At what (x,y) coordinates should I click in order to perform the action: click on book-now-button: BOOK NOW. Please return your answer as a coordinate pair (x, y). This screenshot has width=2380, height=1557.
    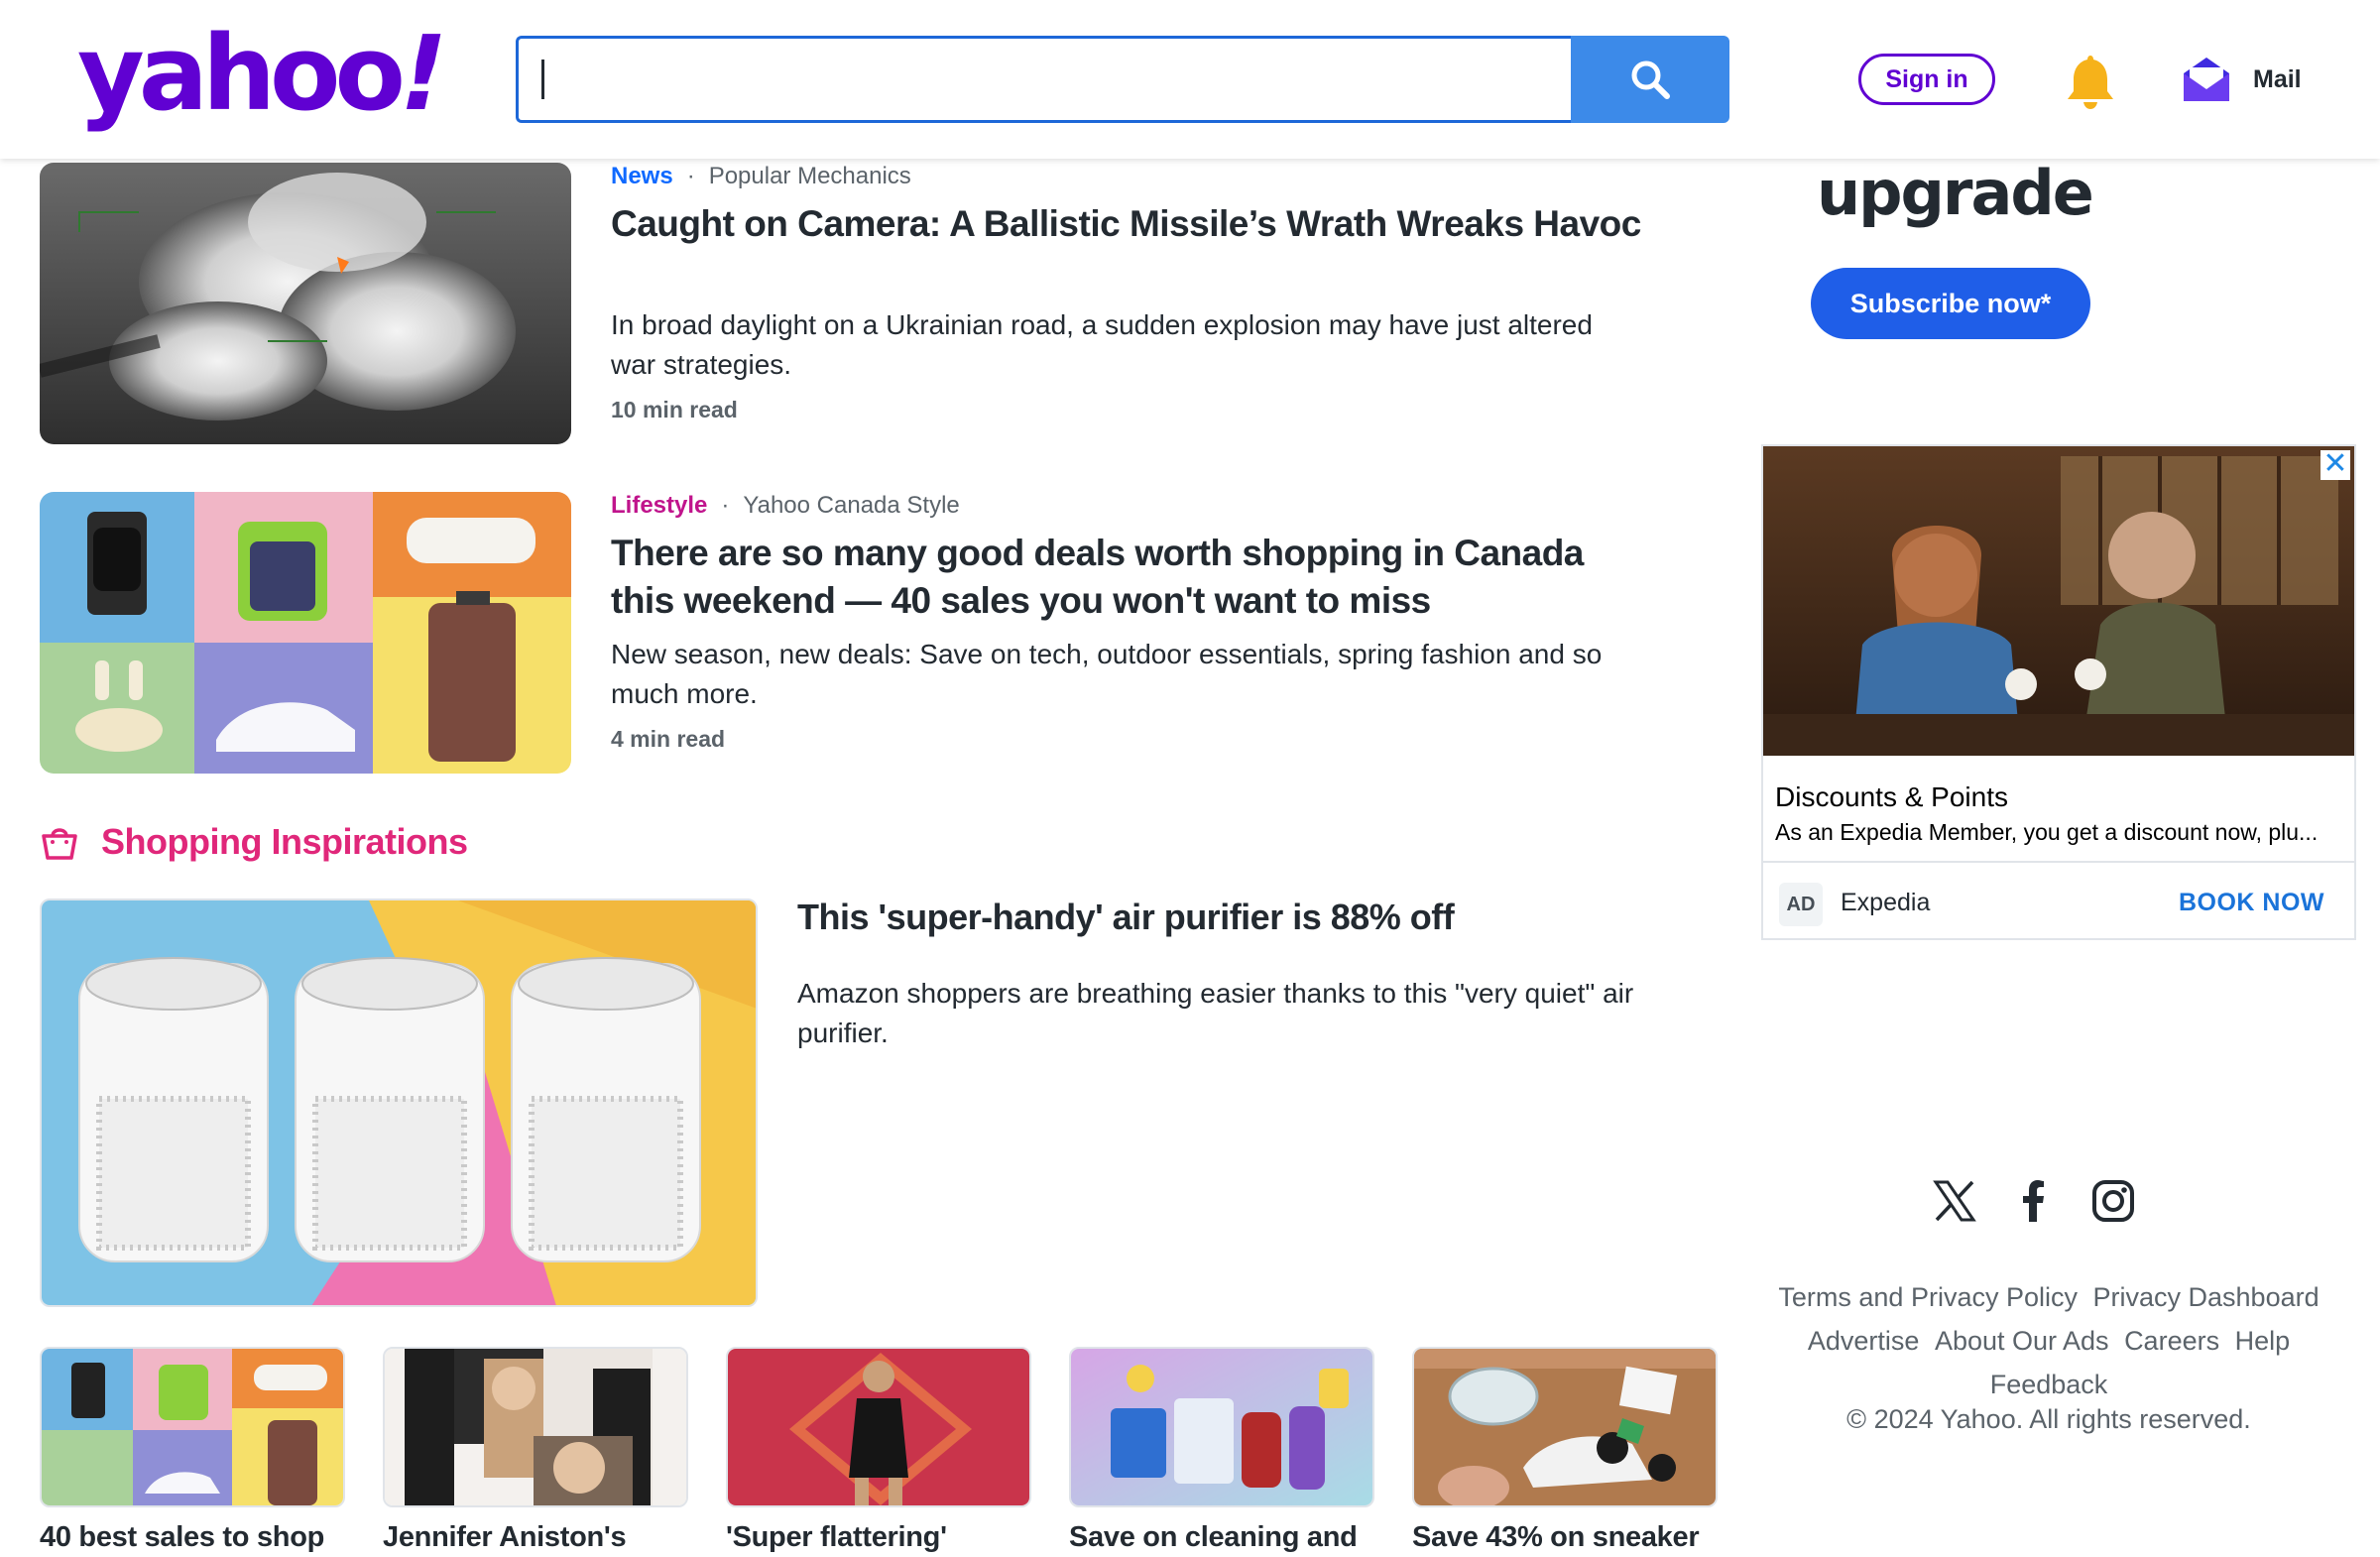
    Looking at the image, I should click on (2251, 903).